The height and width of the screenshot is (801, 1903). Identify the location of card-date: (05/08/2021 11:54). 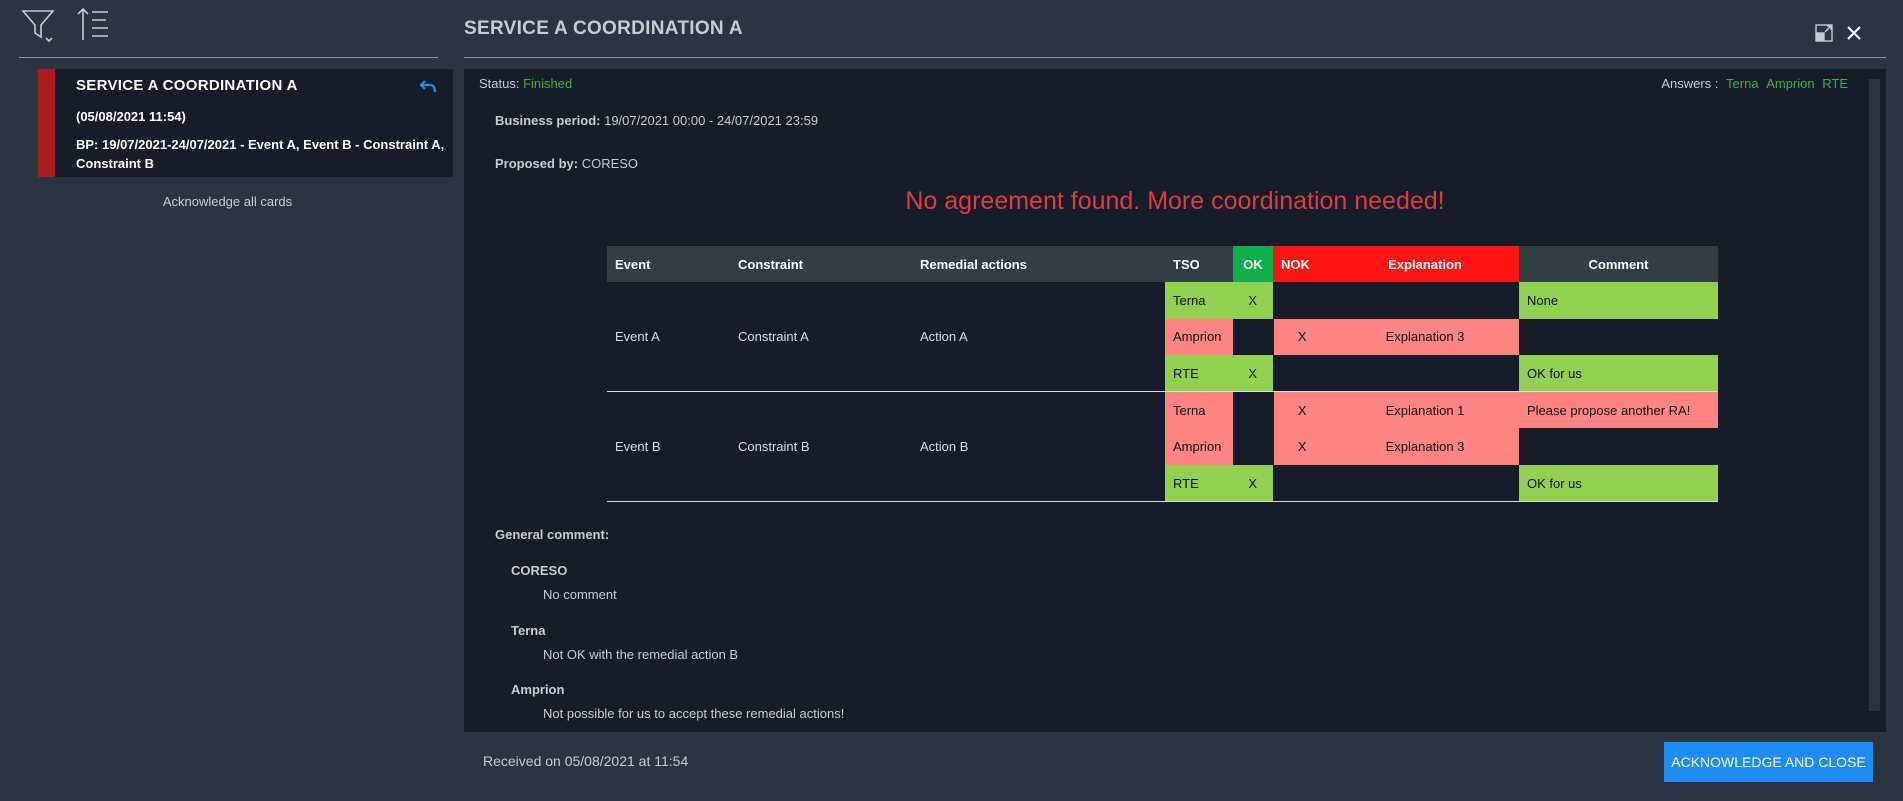
(131, 116).